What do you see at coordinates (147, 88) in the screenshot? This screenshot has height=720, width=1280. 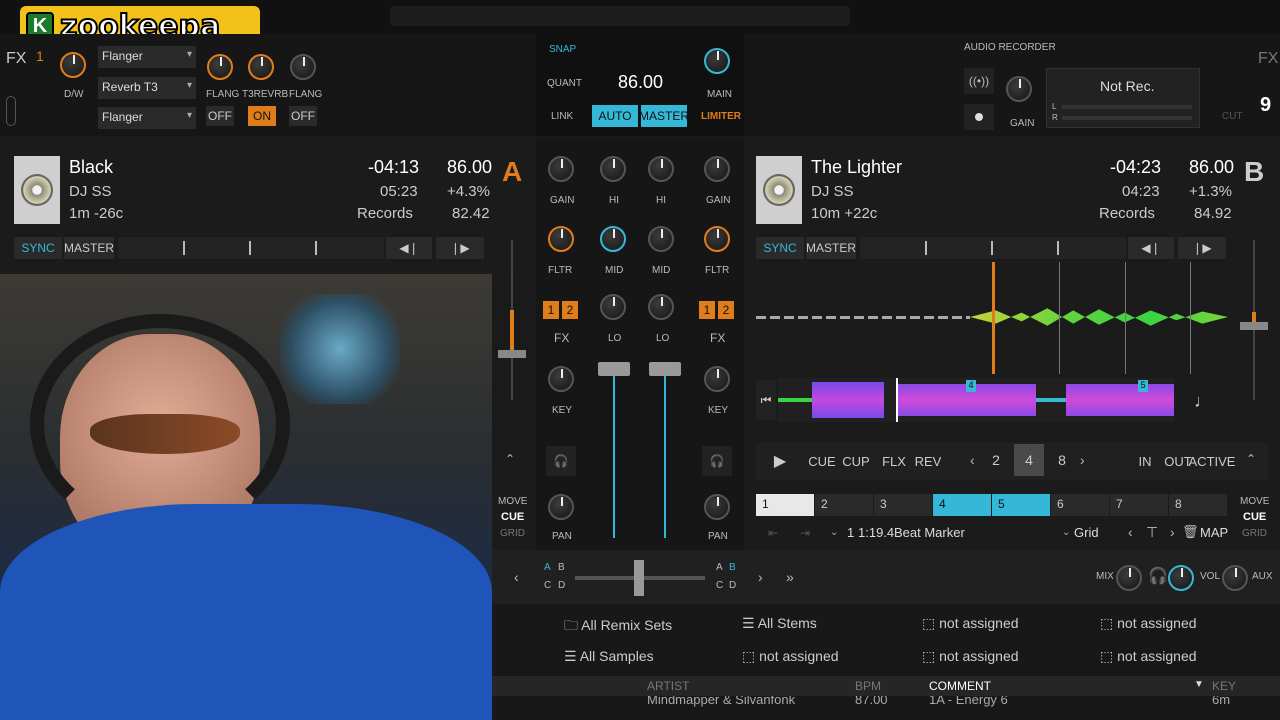 I see `fx-slot-2-select: Reverb T3` at bounding box center [147, 88].